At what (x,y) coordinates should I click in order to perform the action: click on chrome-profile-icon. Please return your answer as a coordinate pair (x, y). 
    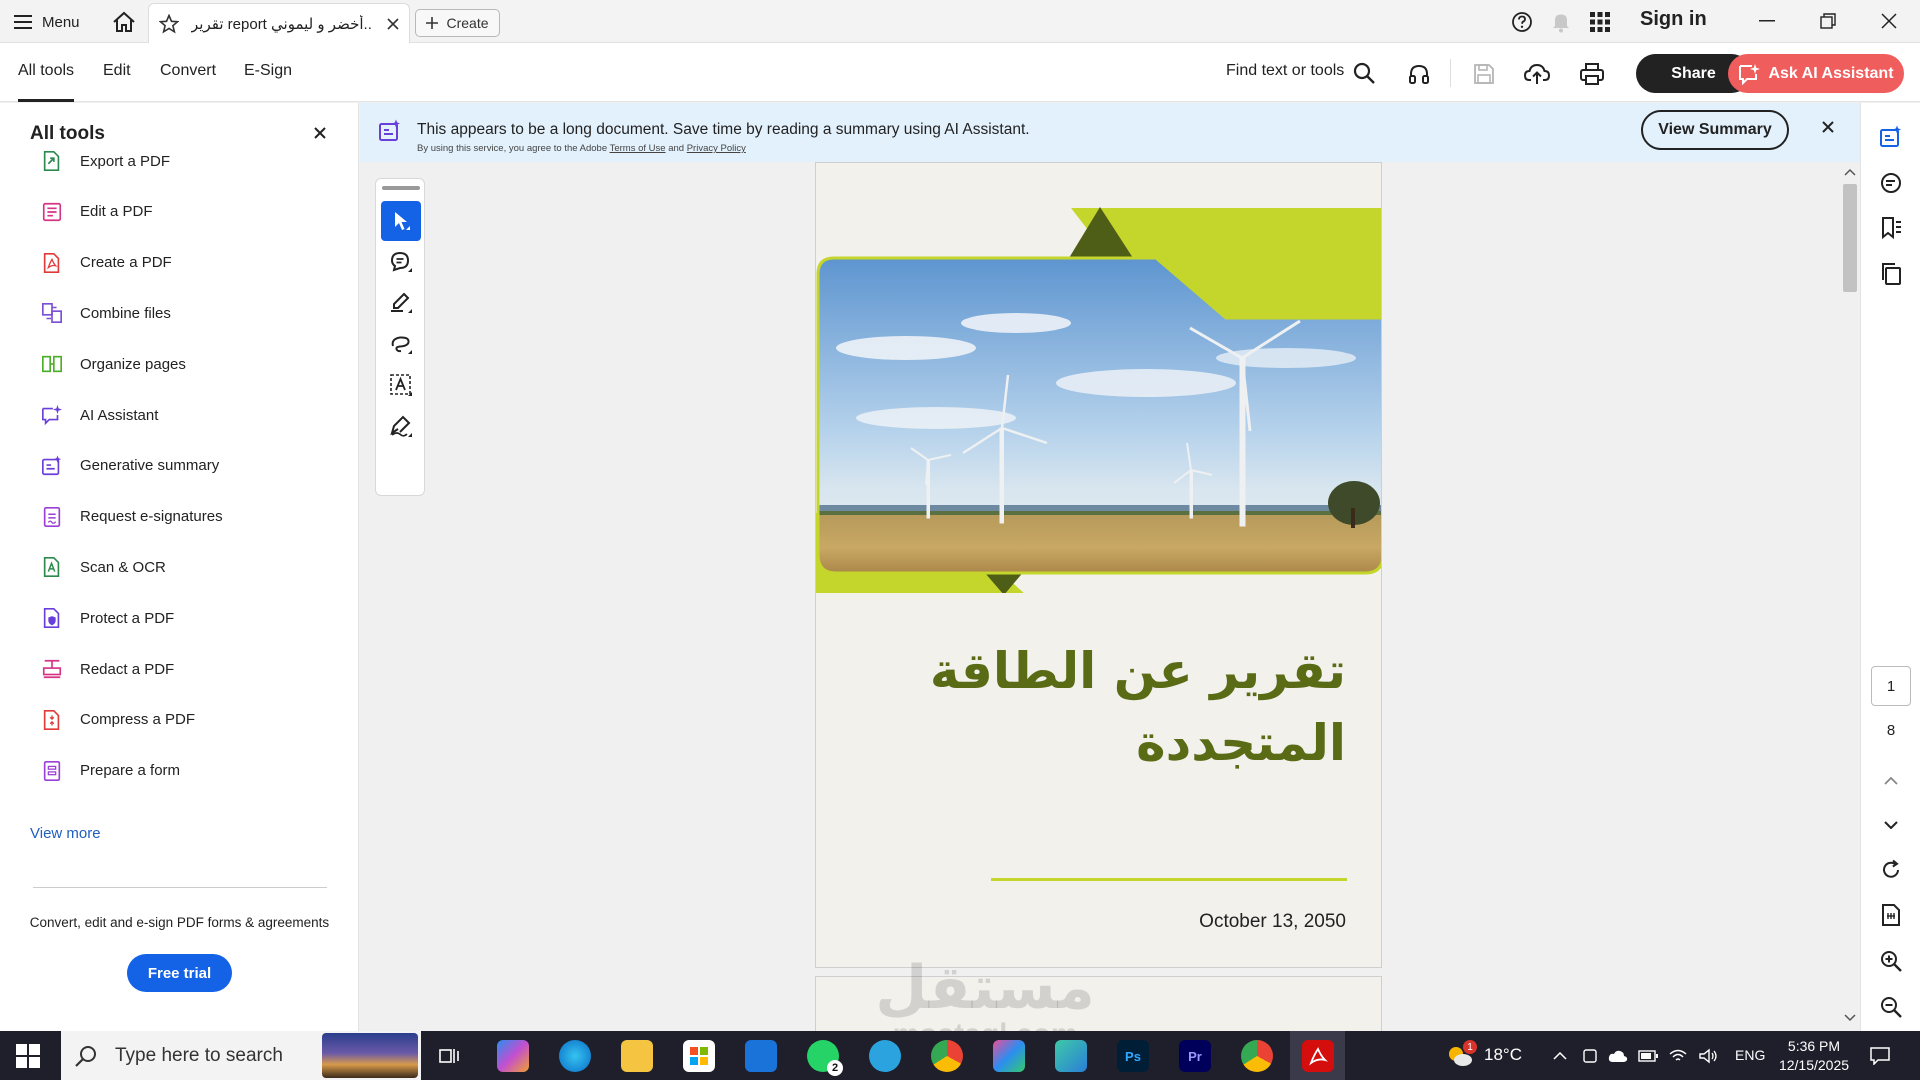
    Looking at the image, I should click on (1257, 1056).